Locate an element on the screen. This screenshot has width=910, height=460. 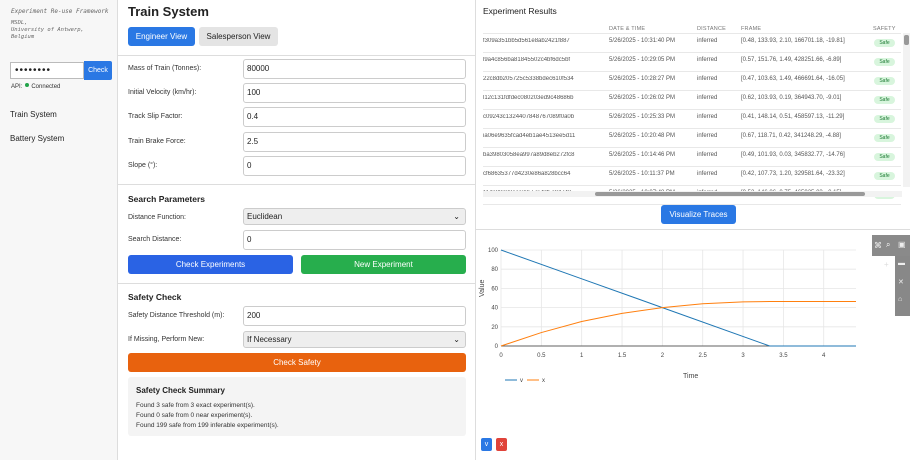
table-row: ia06e9635fcad4eb1ae4513ee5d11 is located at coordinates (543, 138).